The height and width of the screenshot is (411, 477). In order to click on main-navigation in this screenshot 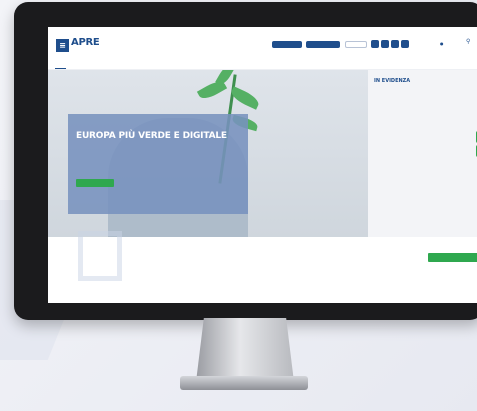, I will do `click(262, 64)`.